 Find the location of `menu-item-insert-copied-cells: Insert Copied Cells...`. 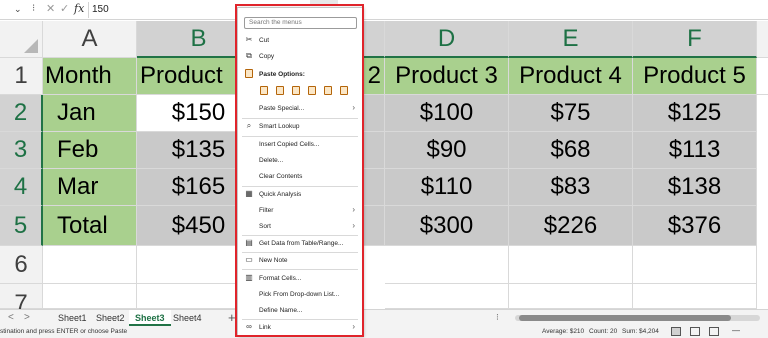

menu-item-insert-copied-cells: Insert Copied Cells... is located at coordinates (300, 145).